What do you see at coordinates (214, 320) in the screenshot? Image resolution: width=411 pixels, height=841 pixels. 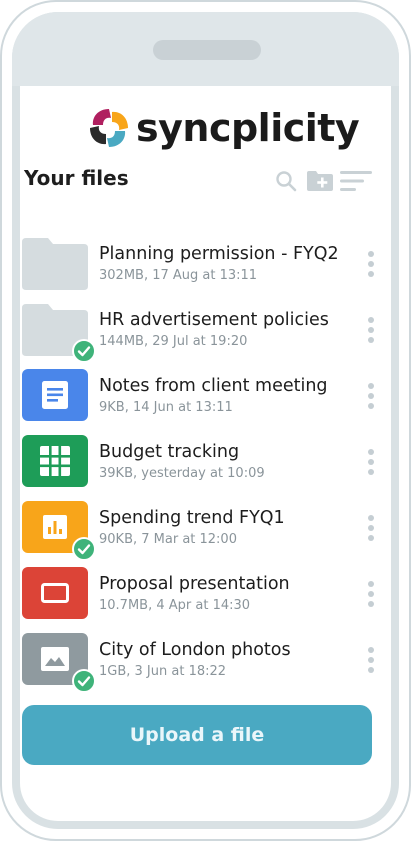 I see `file-name: HR advertisement policies` at bounding box center [214, 320].